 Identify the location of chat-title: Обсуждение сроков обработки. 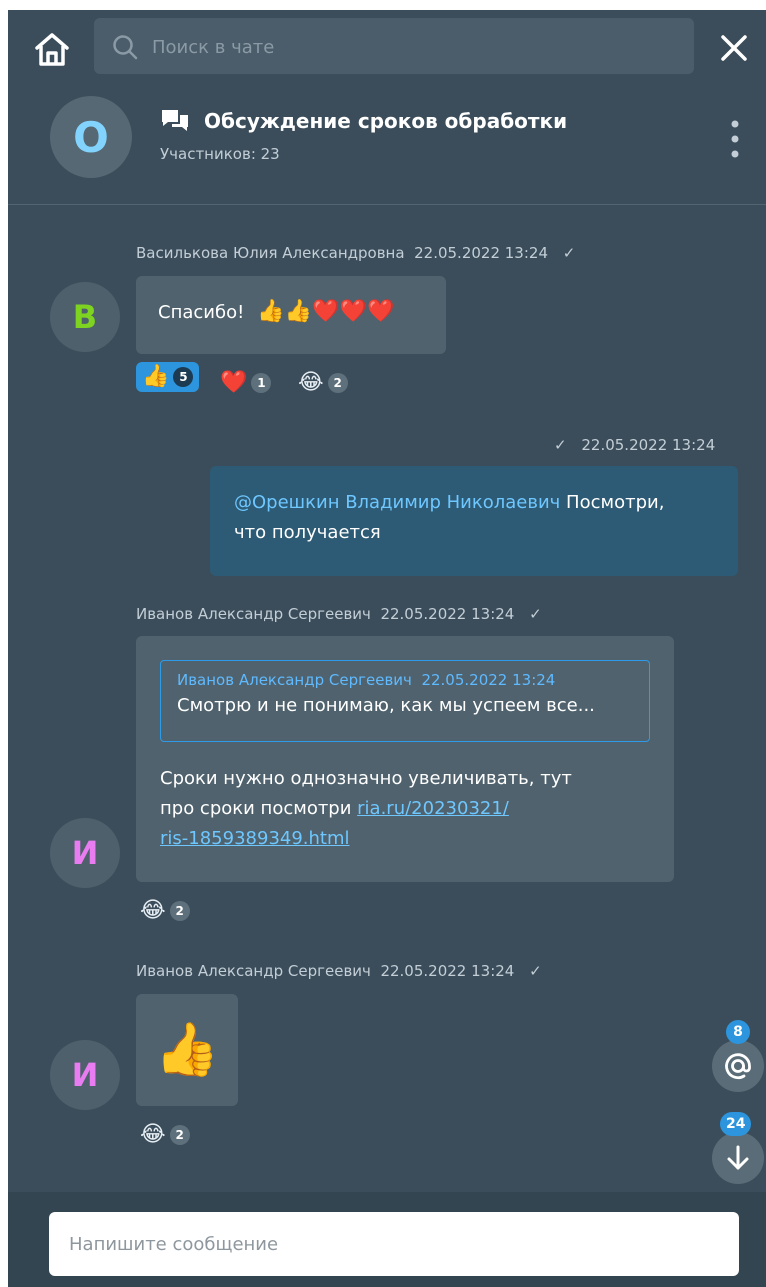
(386, 121).